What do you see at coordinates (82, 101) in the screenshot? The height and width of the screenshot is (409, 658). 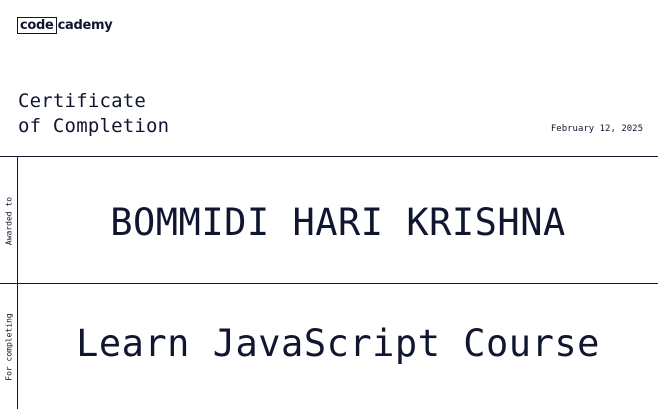 I see `certificate-title-line1: Certificate` at bounding box center [82, 101].